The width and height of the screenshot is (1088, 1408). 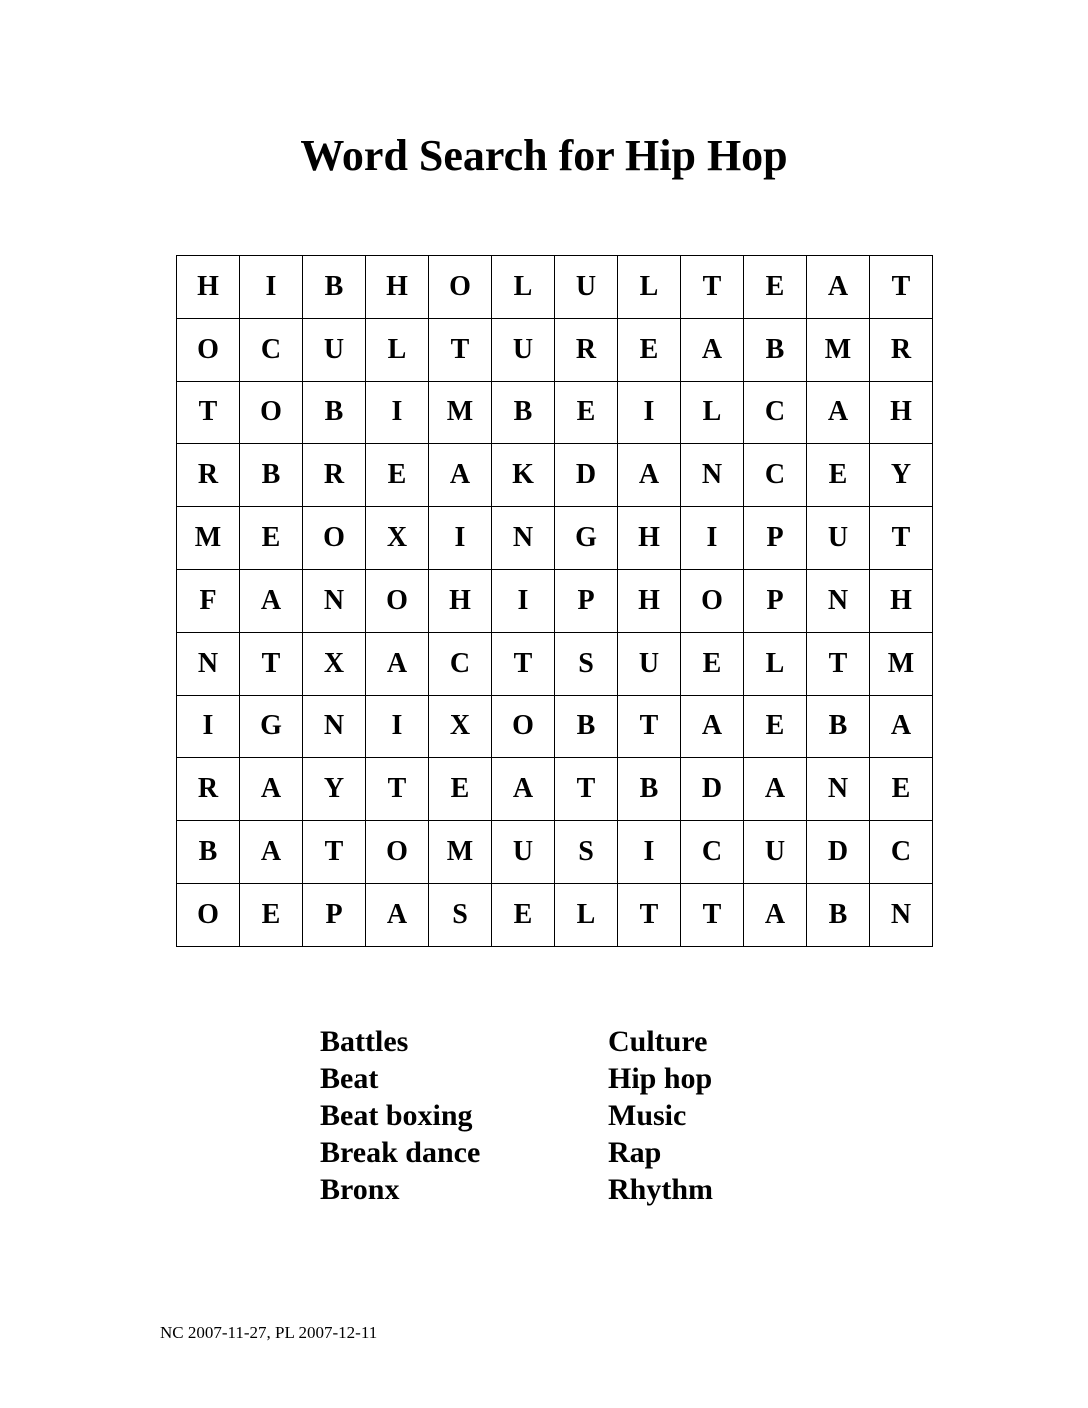 I want to click on grid-row: TOBIMBEILCAH, so click(x=554, y=412).